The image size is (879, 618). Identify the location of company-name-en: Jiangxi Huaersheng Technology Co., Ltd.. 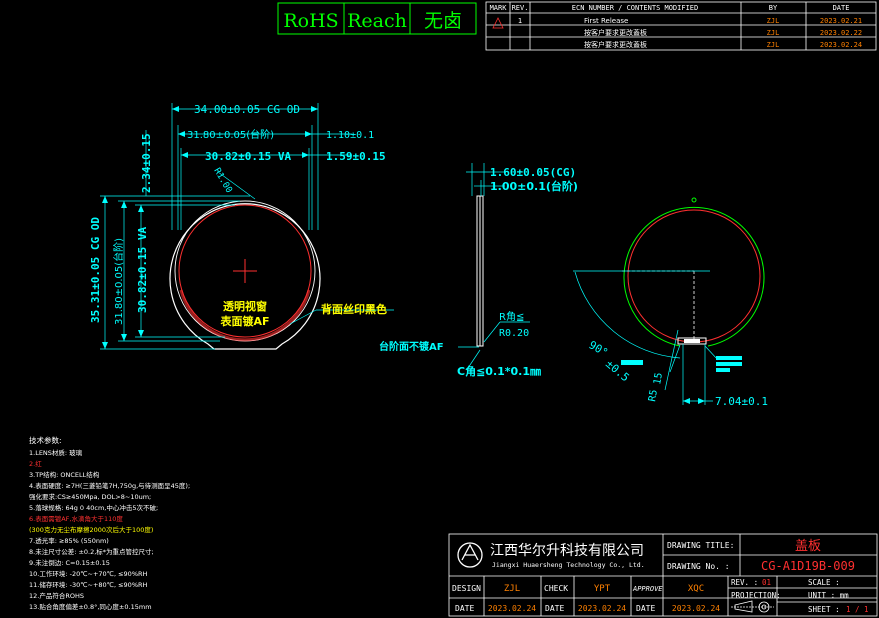
(568, 565).